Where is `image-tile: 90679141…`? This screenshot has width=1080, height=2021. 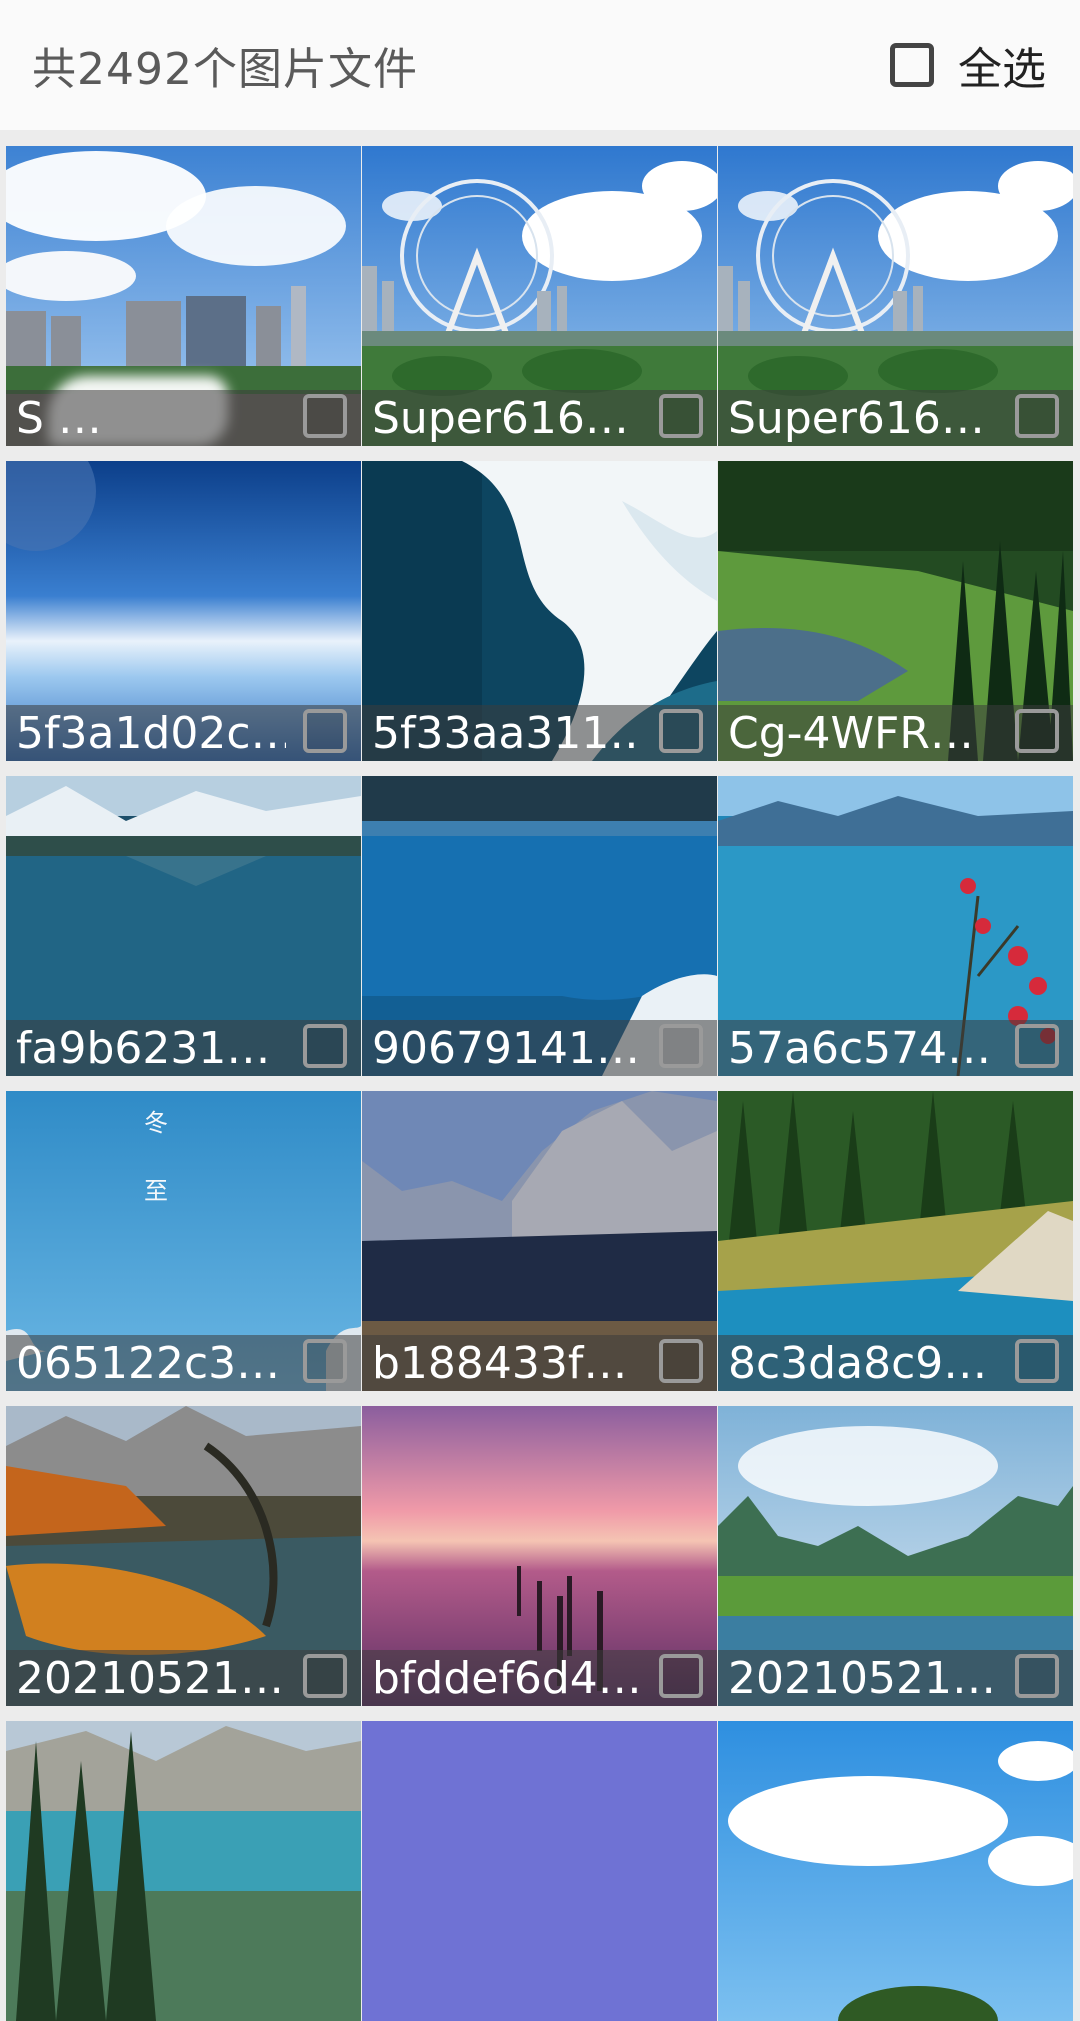
image-tile: 90679141… is located at coordinates (539, 926).